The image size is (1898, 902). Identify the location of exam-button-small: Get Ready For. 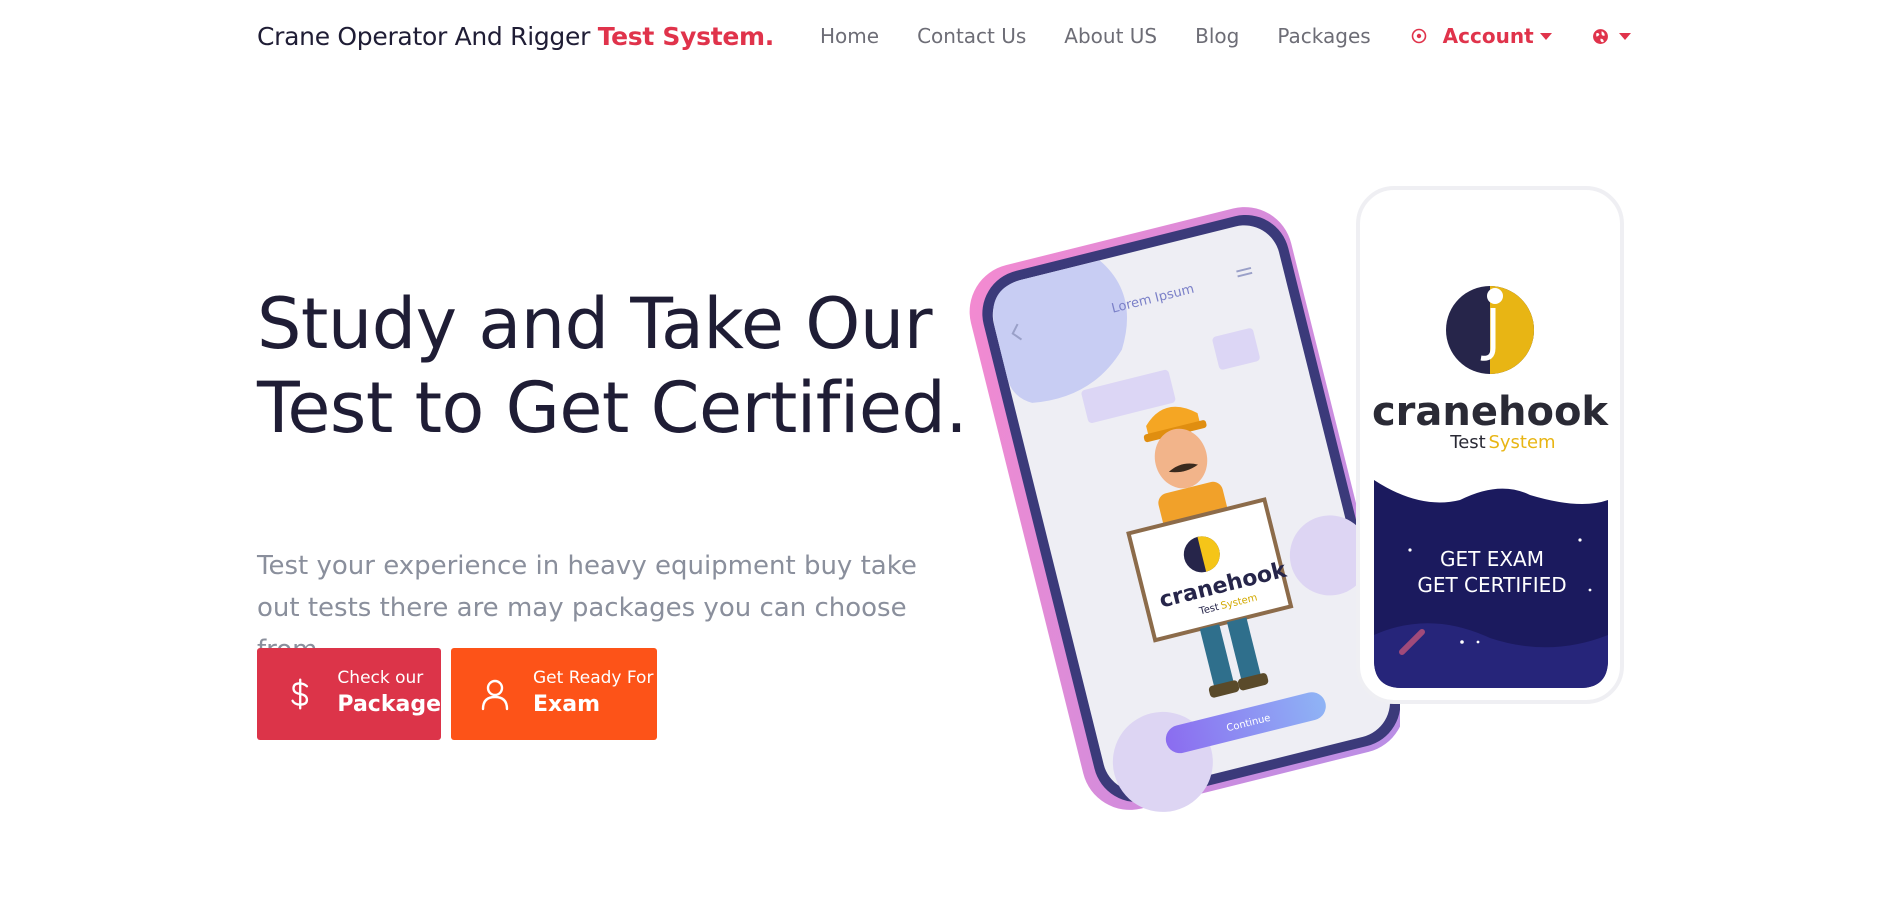
(593, 678).